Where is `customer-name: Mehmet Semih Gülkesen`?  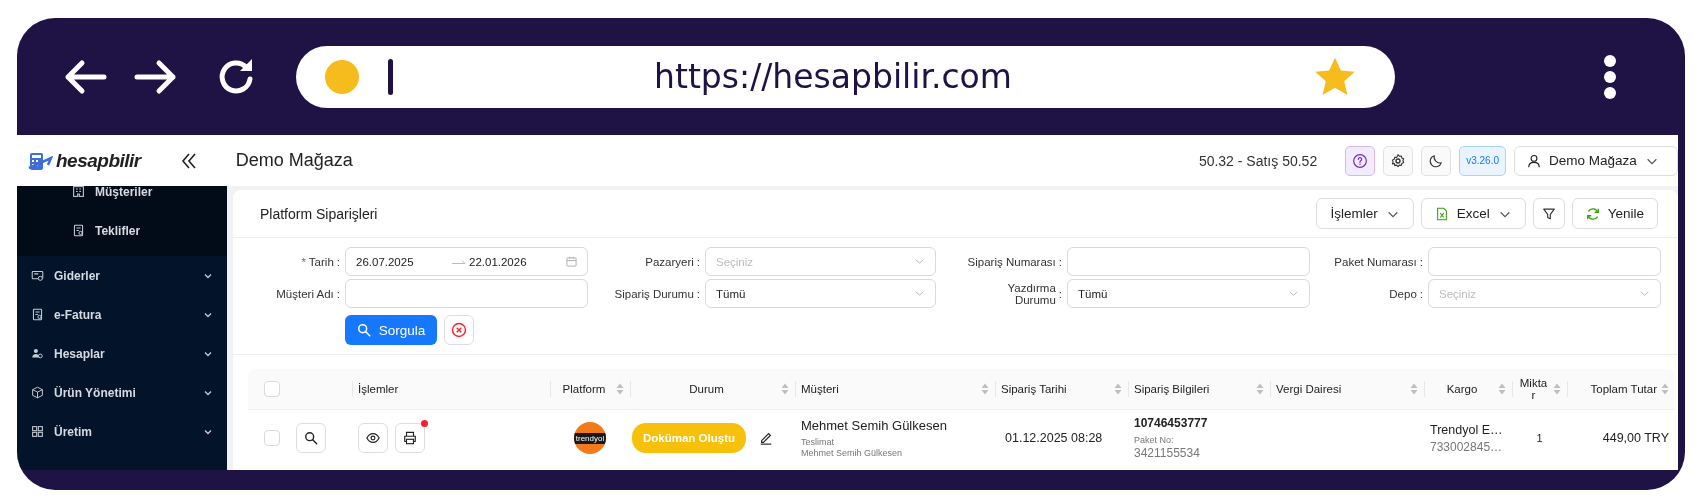
customer-name: Mehmet Semih Gülkesen is located at coordinates (874, 425).